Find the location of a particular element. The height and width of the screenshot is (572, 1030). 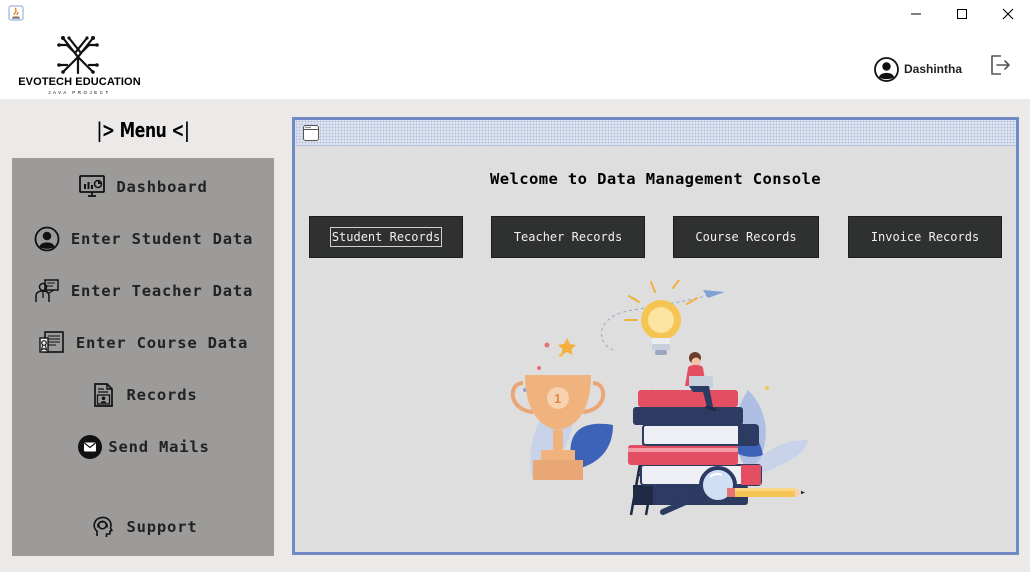

button-label: Teacher Records is located at coordinates (568, 237).